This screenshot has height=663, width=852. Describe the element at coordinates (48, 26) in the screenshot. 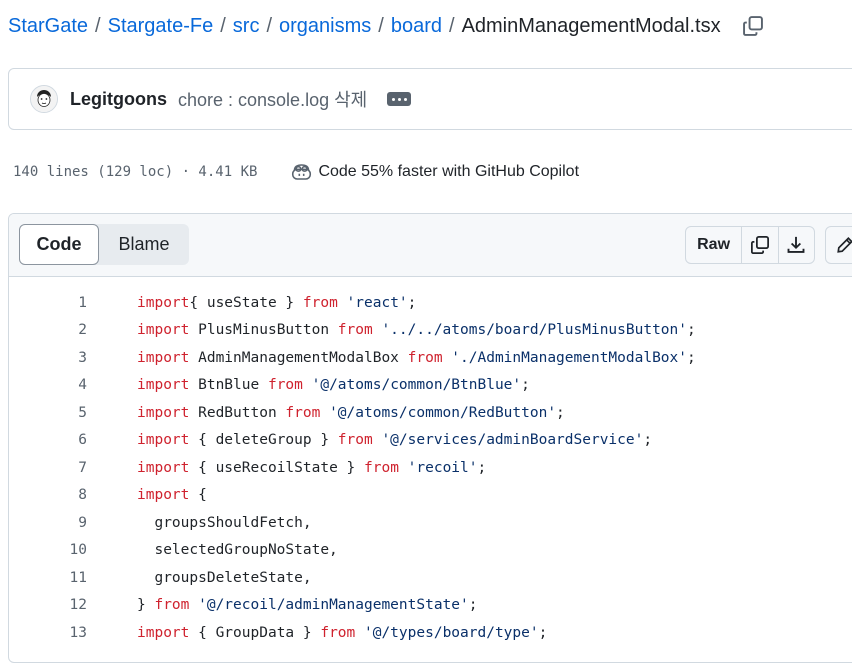

I see `breadcrumb-repo-owner: StarGate` at that location.